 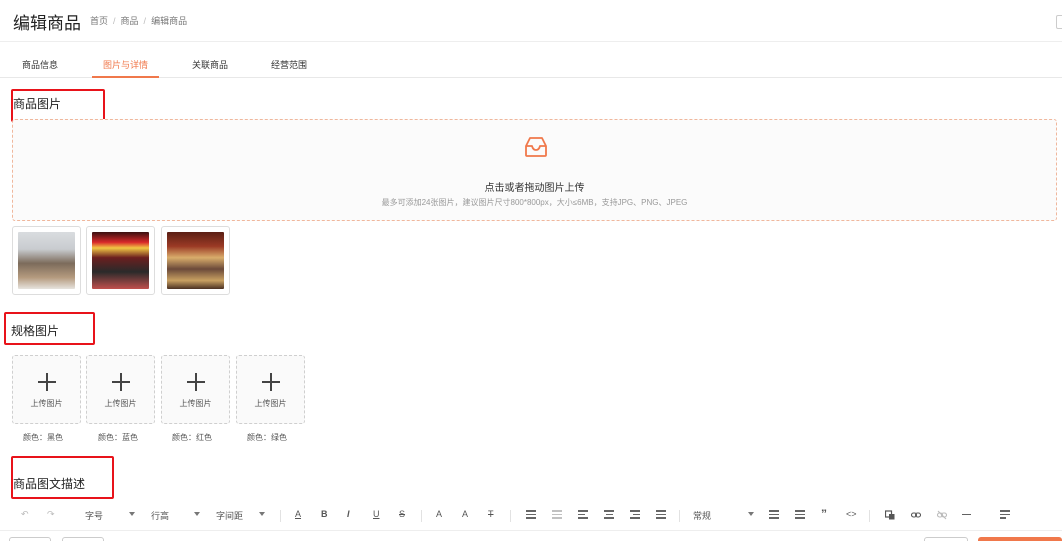 I want to click on letter-spacing-select: 字间距, so click(x=229, y=515).